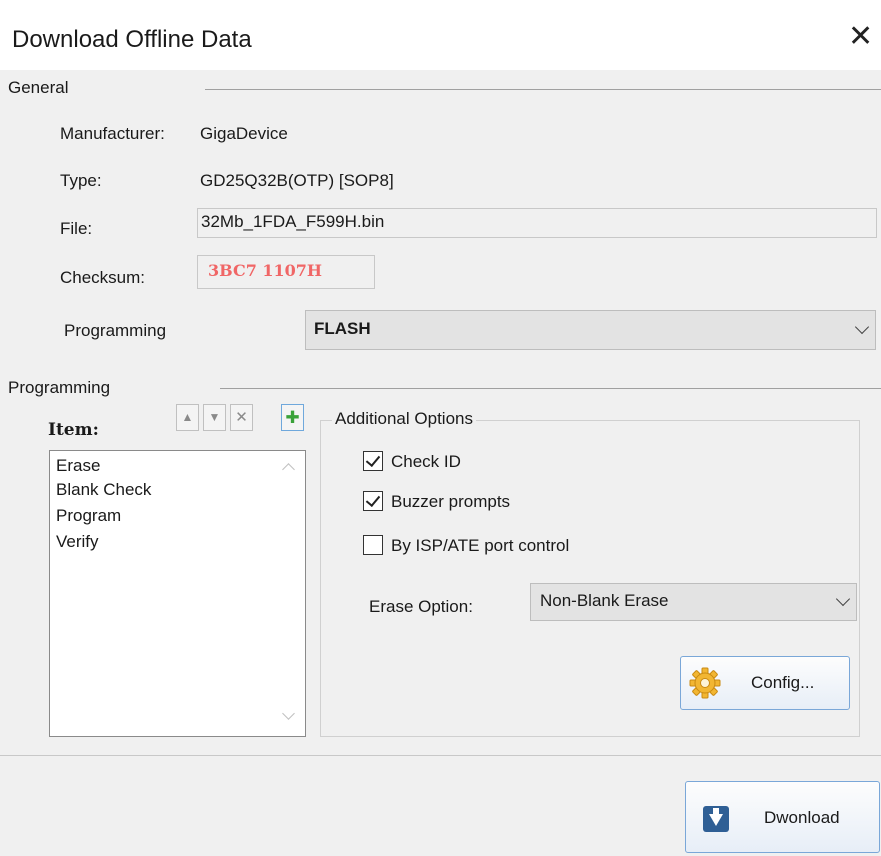  What do you see at coordinates (705, 683) in the screenshot?
I see `gear-icon` at bounding box center [705, 683].